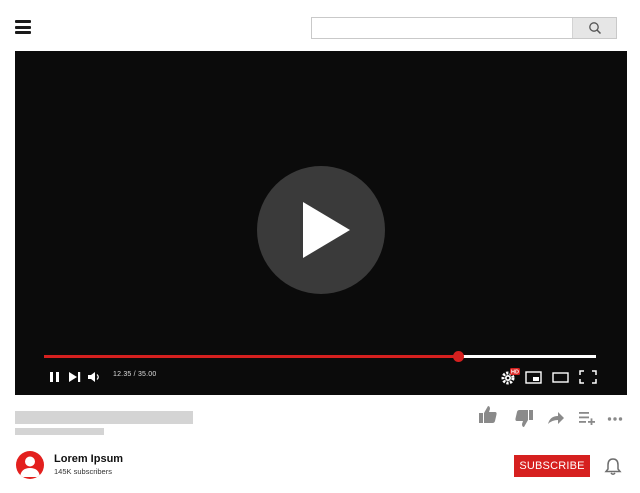 The height and width of the screenshot is (493, 640). What do you see at coordinates (23, 27) in the screenshot?
I see `hamburger-menu-icon` at bounding box center [23, 27].